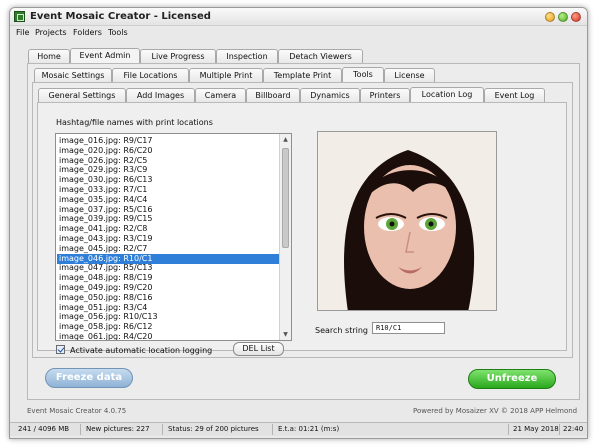 This screenshot has height=447, width=600. What do you see at coordinates (512, 379) in the screenshot?
I see `unfreeze-button: Unfreeze` at bounding box center [512, 379].